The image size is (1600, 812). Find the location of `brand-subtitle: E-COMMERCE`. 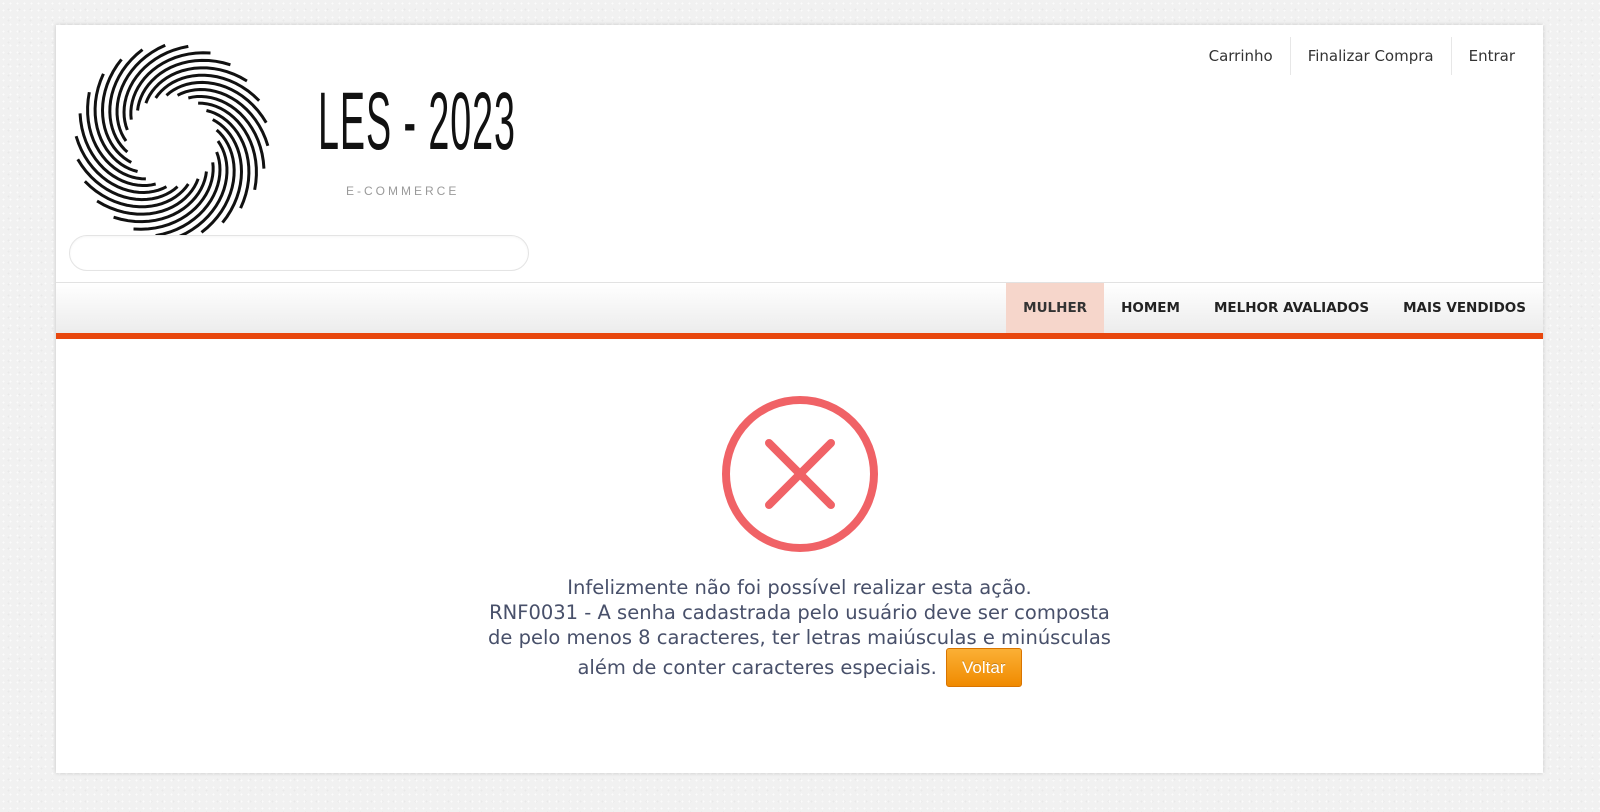

brand-subtitle: E-COMMERCE is located at coordinates (403, 191).